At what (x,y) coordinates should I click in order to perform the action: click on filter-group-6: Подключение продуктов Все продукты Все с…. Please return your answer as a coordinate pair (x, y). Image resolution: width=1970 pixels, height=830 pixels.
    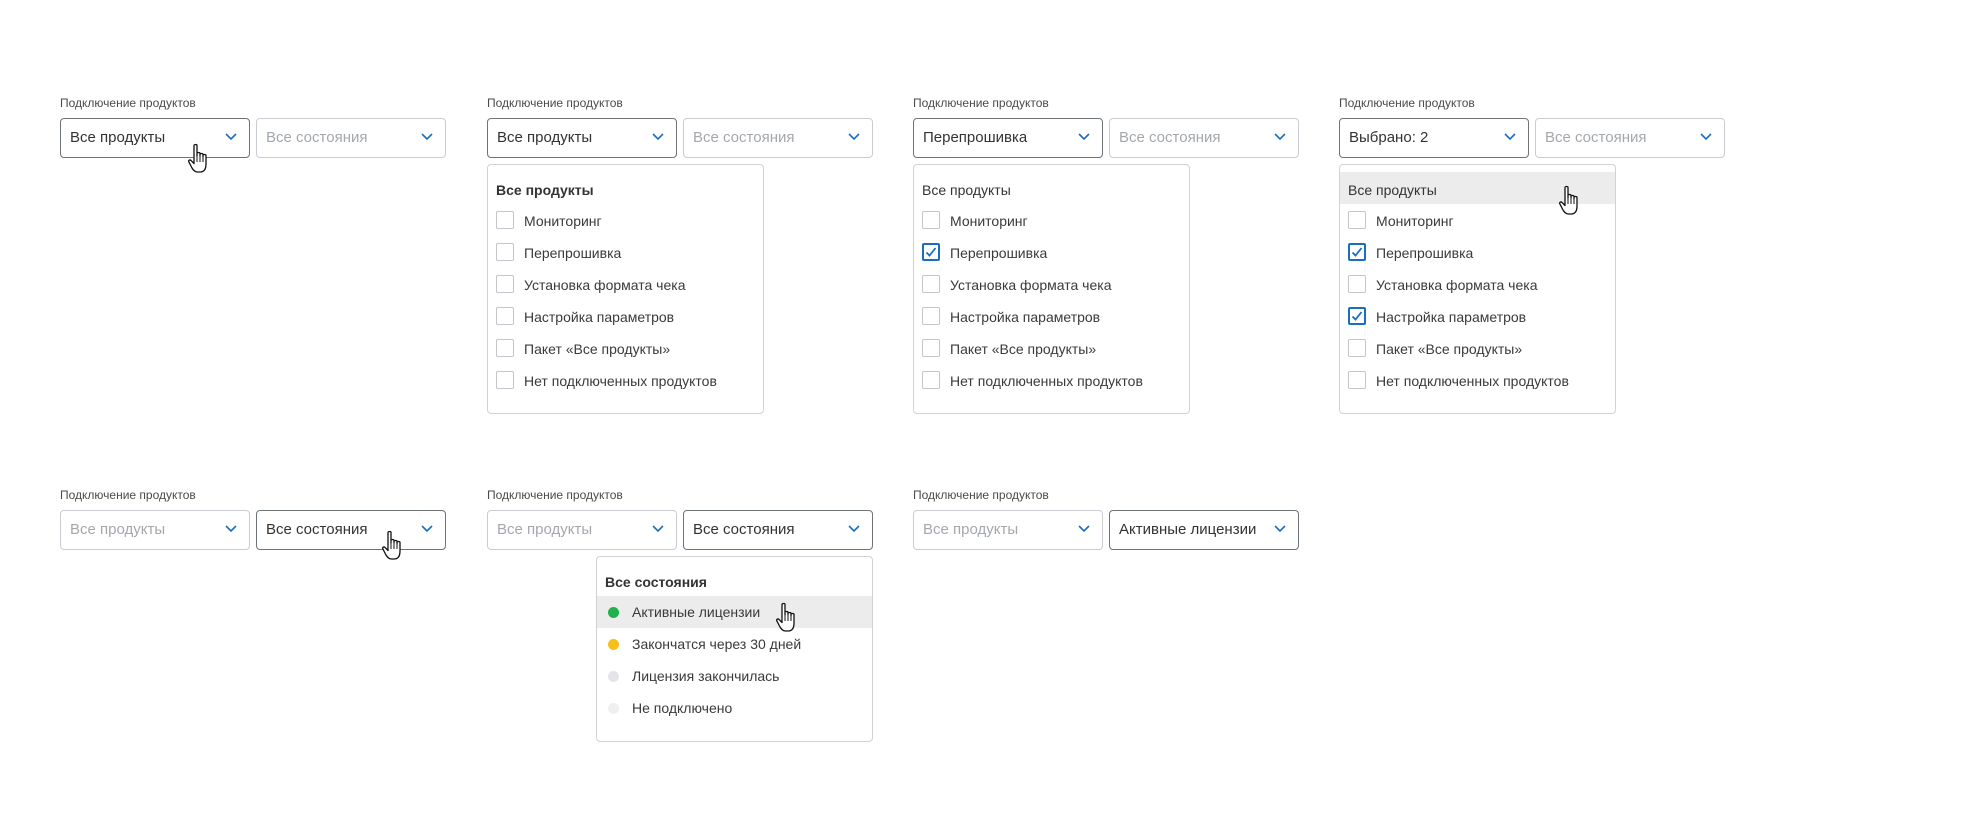
    Looking at the image, I should click on (687, 618).